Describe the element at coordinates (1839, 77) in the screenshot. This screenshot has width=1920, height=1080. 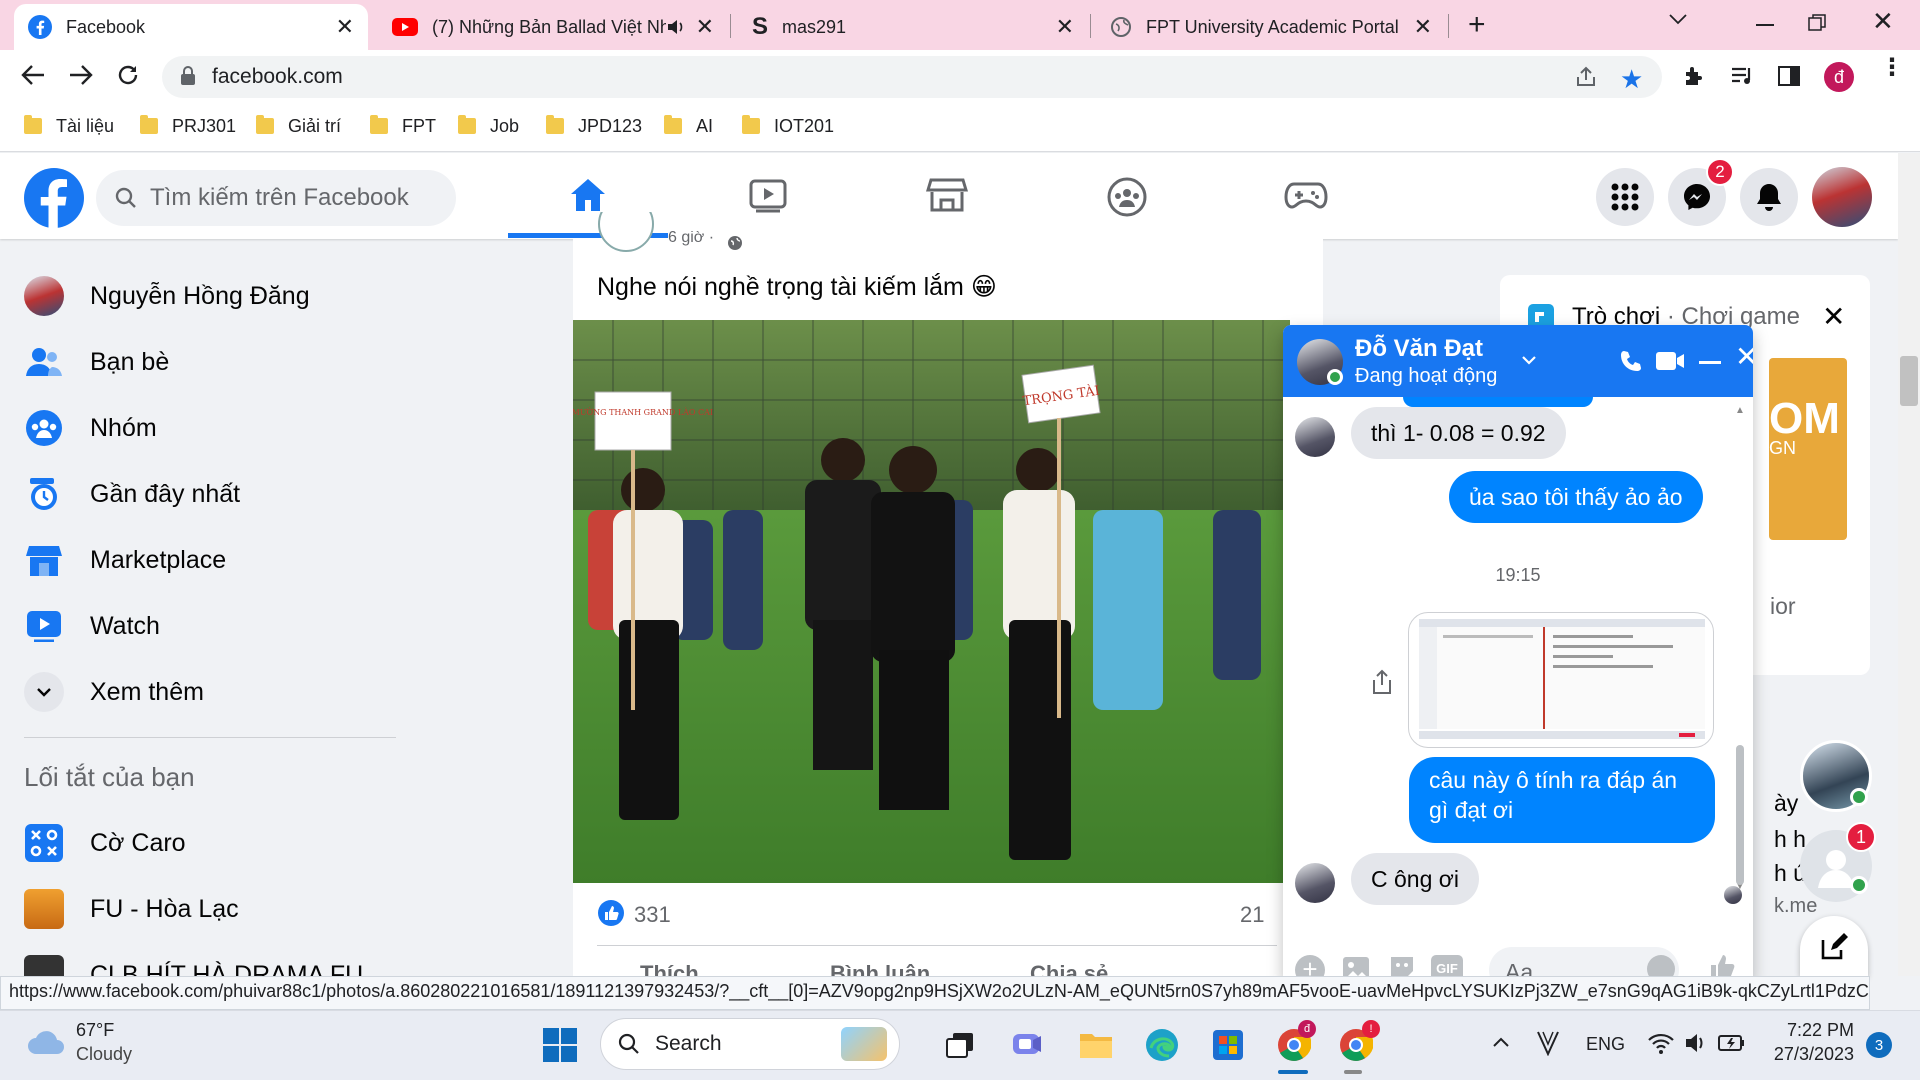
I see `profile-avatar: đ` at that location.